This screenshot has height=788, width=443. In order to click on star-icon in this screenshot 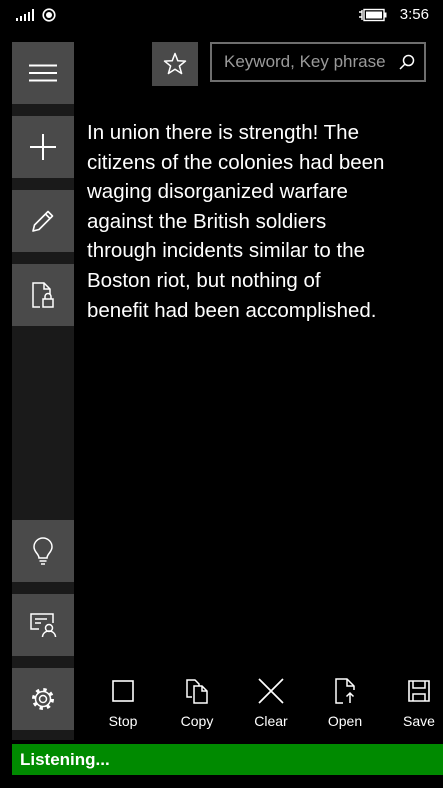, I will do `click(175, 64)`.